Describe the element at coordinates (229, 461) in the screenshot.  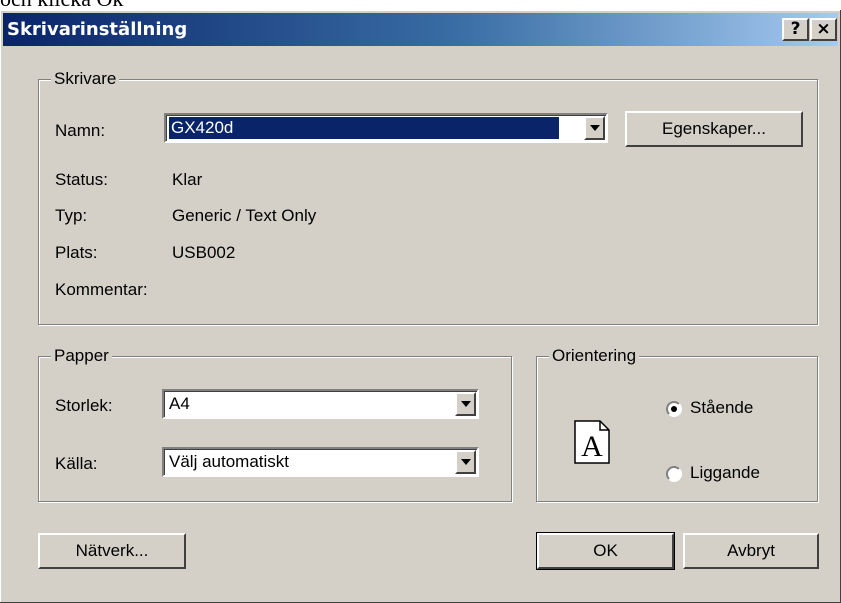
I see `paper-source-value: Välj automatiskt` at that location.